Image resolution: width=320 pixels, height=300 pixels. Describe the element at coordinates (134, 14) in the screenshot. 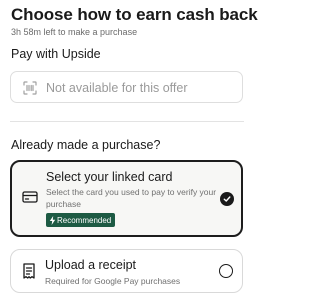

I see `page-title: Choose how to earn cash back` at that location.